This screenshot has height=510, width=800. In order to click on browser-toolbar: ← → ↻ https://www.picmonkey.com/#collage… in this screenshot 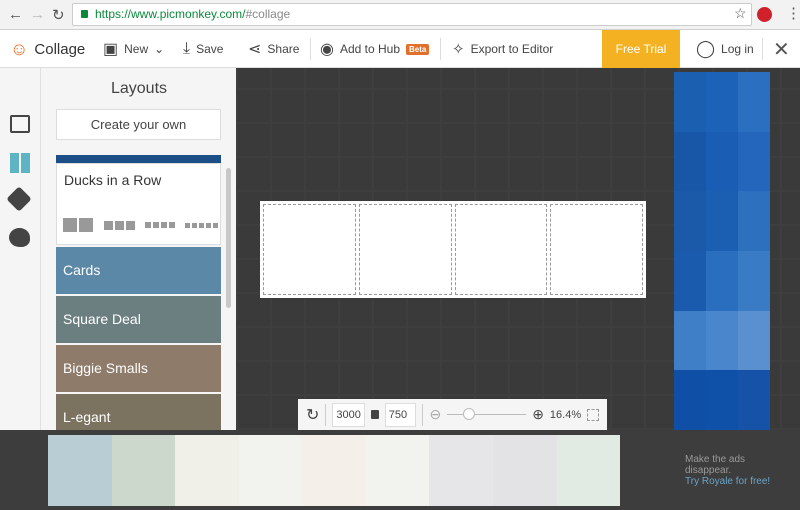, I will do `click(400, 15)`.